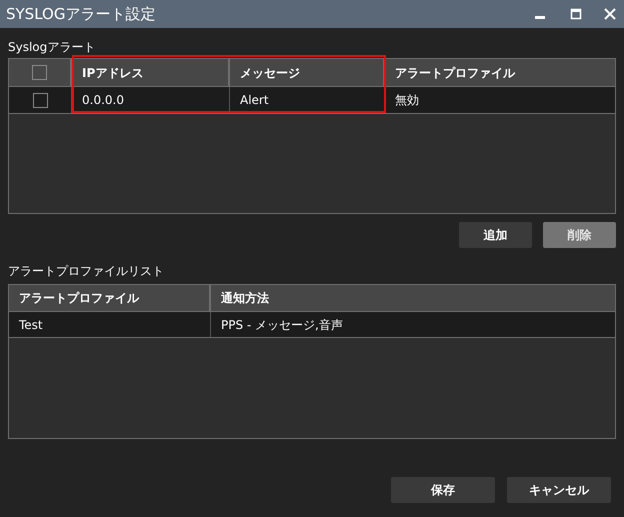  Describe the element at coordinates (407, 100) in the screenshot. I see `table-cell-text: 無効` at that location.